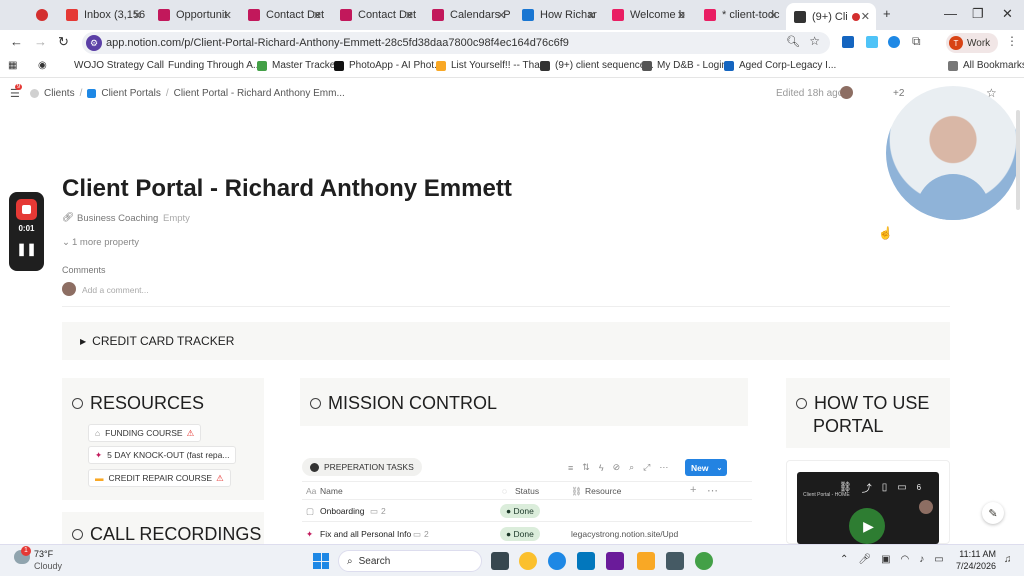 This screenshot has width=1024, height=576. I want to click on browser-tab-gmail: Inbox (3,156 ✕, so click(103, 15).